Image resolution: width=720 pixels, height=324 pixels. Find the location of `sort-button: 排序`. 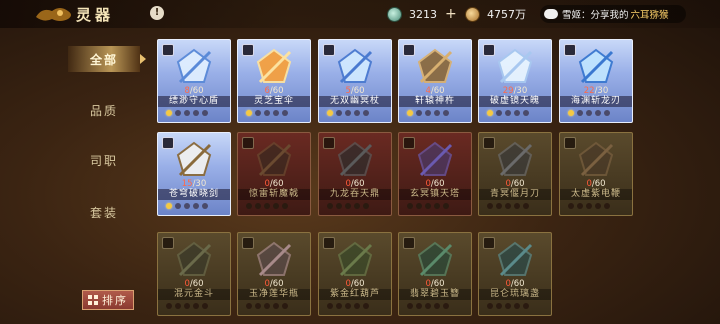

sort-button: 排序 is located at coordinates (108, 300).